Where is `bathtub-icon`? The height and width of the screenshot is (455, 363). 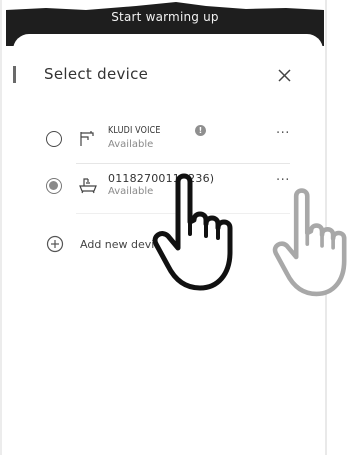 bathtub-icon is located at coordinates (88, 185).